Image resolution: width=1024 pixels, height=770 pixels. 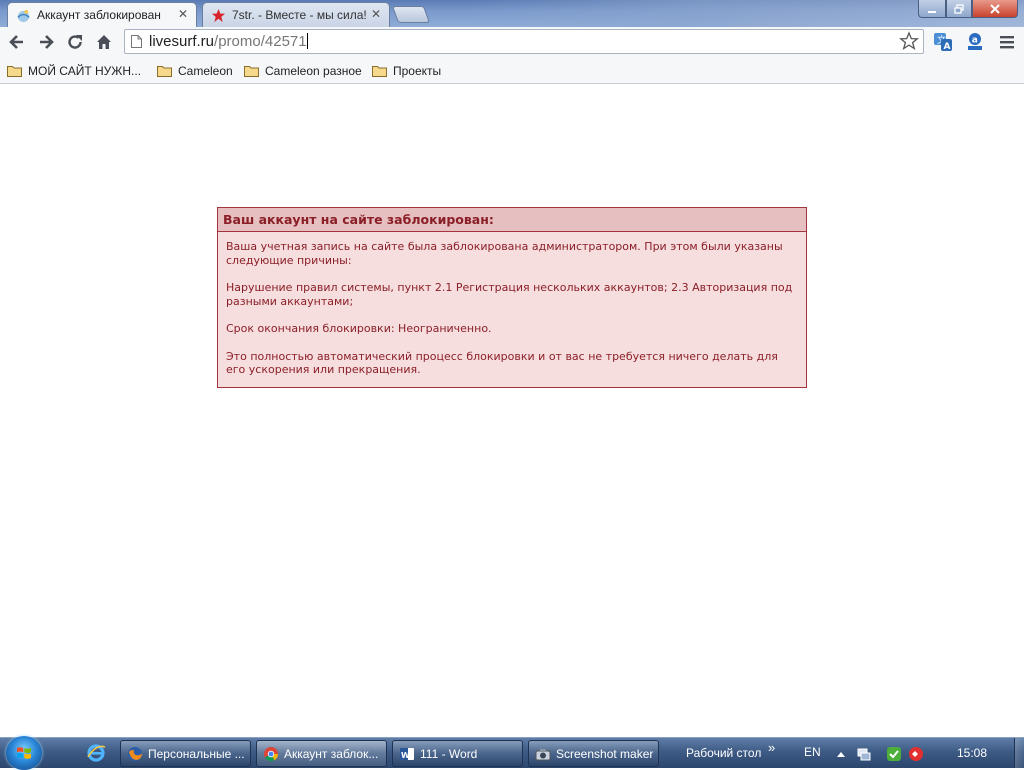 I want to click on bookmark-folder-cameleon-misc: Cameleon разное, so click(x=303, y=71).